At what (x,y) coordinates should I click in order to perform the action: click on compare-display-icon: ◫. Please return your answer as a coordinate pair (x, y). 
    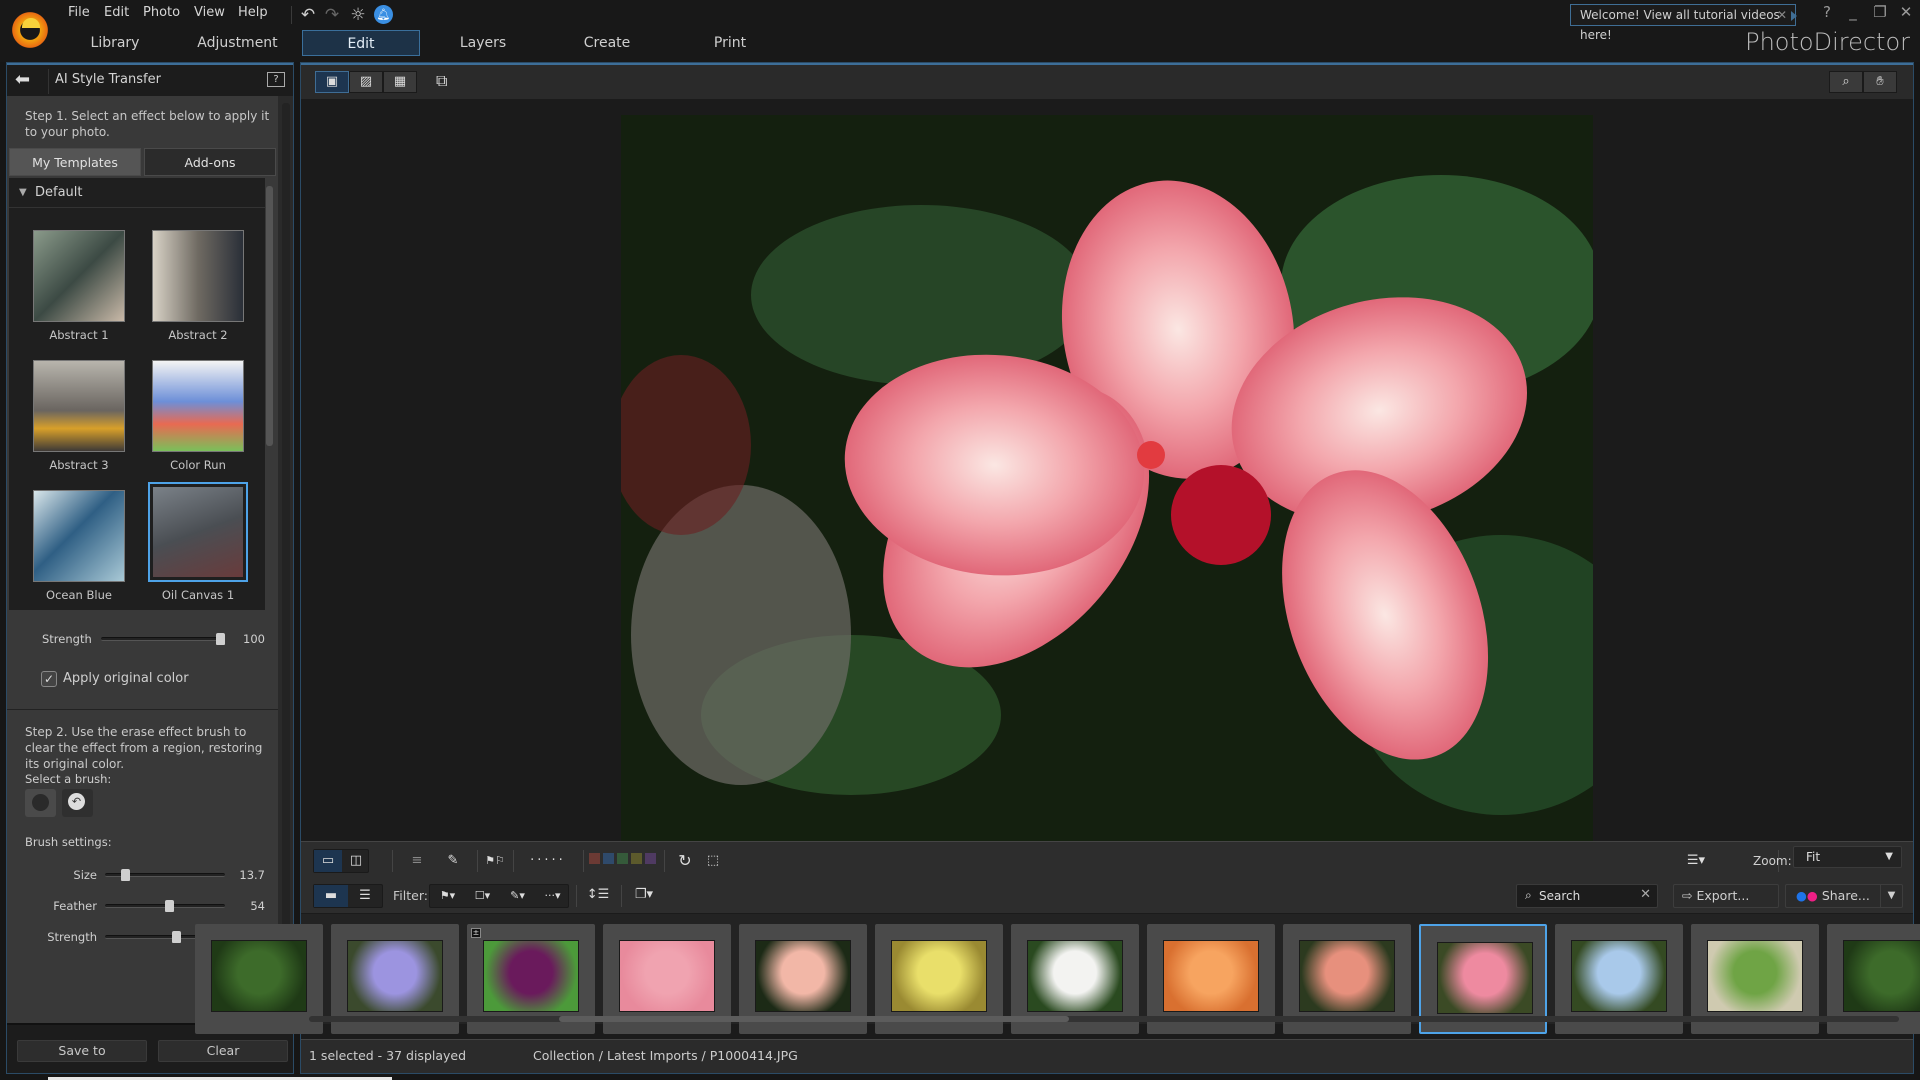
    Looking at the image, I should click on (356, 861).